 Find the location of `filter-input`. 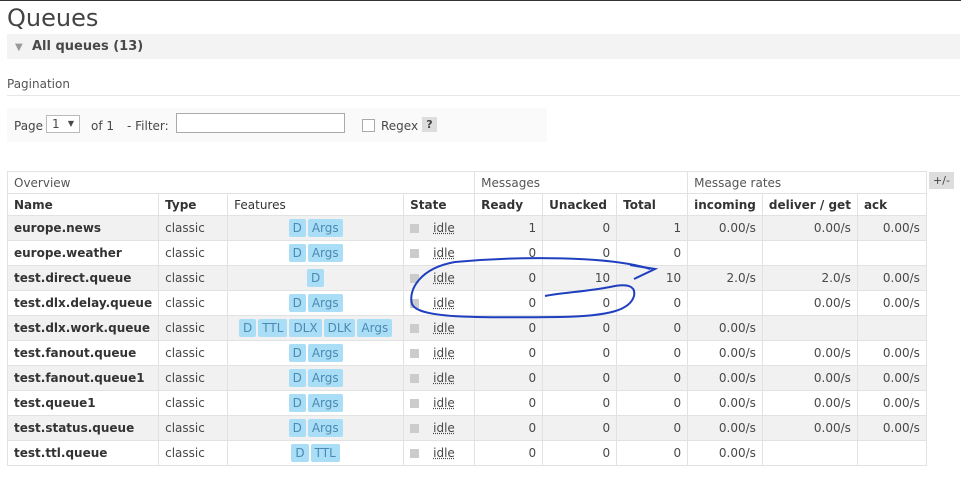

filter-input is located at coordinates (260, 123).